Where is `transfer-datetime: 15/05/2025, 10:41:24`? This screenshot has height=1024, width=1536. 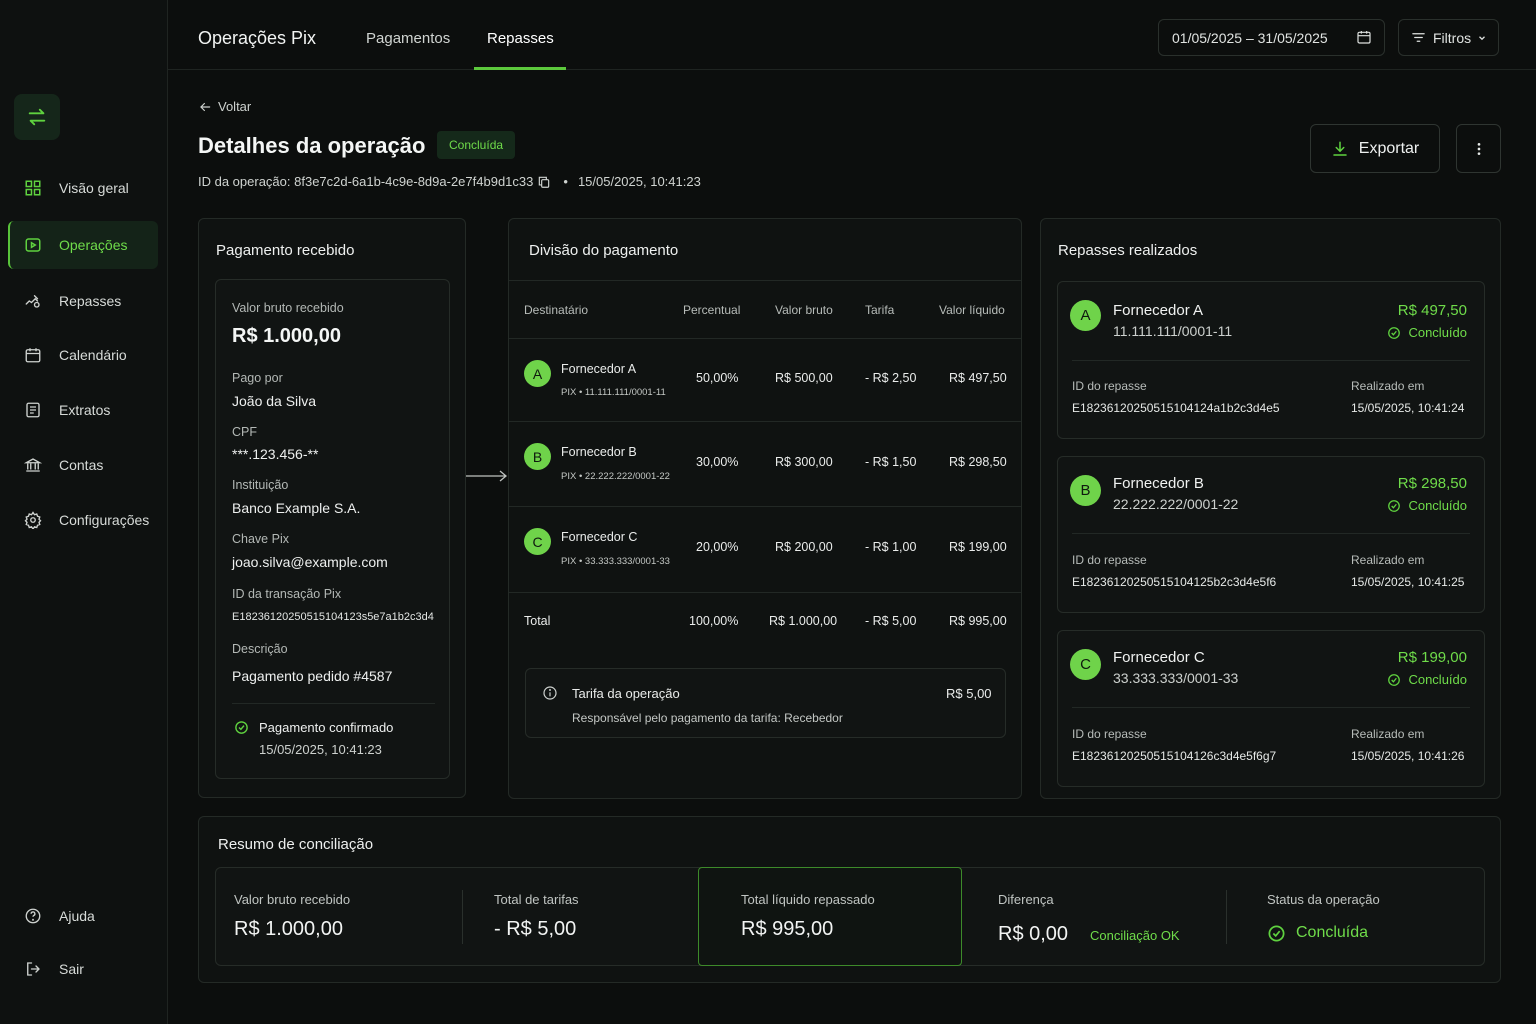 transfer-datetime: 15/05/2025, 10:41:24 is located at coordinates (1408, 408).